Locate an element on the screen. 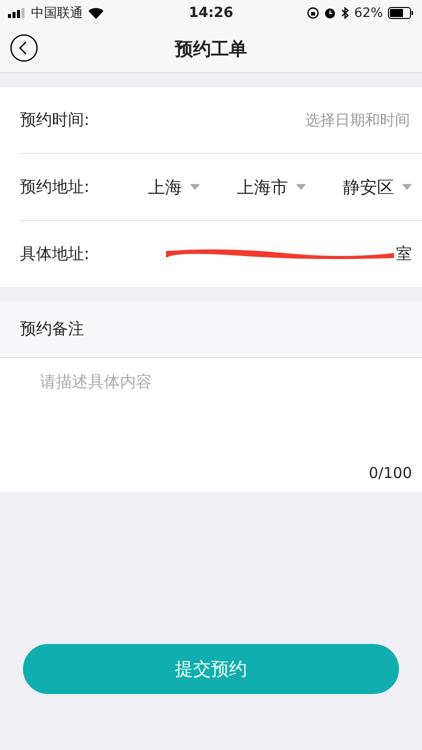 The height and width of the screenshot is (750, 422). region-dropdown: 上海市 is located at coordinates (271, 187).